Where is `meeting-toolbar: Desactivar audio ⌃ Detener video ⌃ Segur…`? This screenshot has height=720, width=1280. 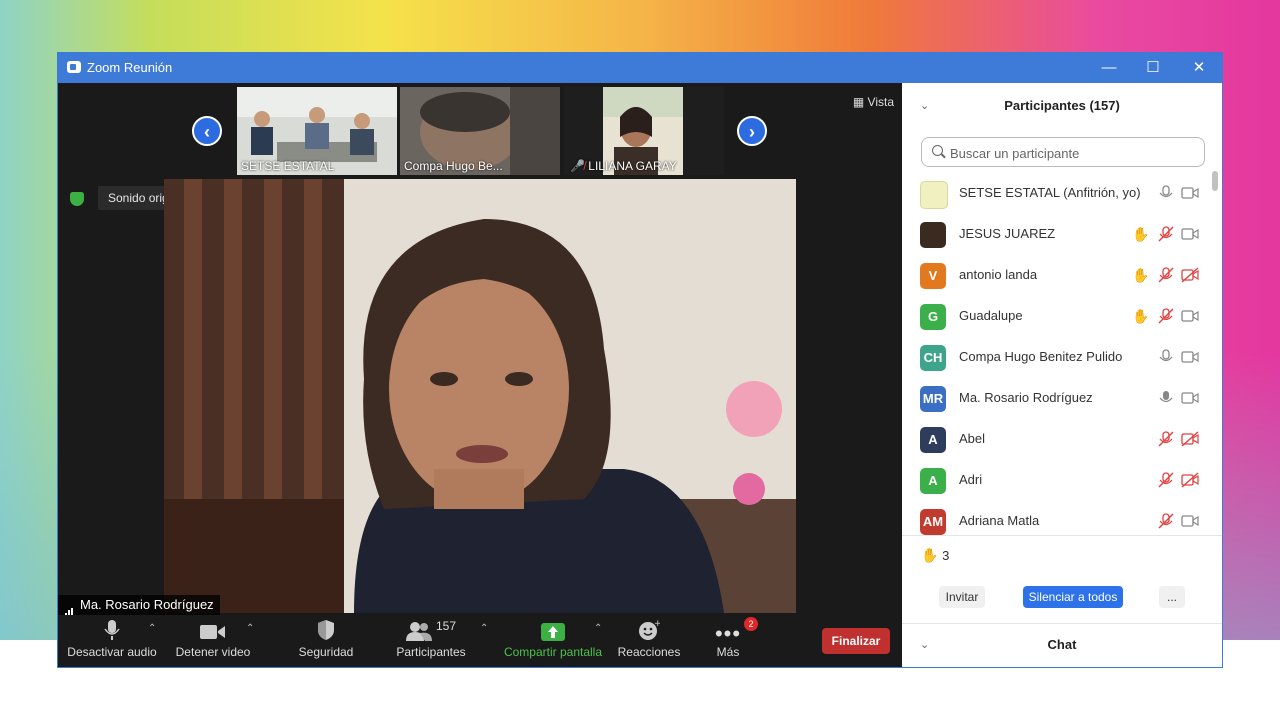 meeting-toolbar: Desactivar audio ⌃ Detener video ⌃ Segur… is located at coordinates (480, 641).